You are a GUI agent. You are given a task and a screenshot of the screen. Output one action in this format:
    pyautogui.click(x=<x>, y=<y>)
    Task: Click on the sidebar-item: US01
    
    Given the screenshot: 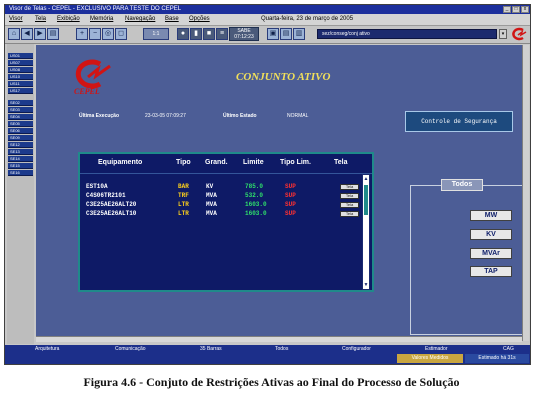 What is the action you would take?
    pyautogui.click(x=20, y=56)
    